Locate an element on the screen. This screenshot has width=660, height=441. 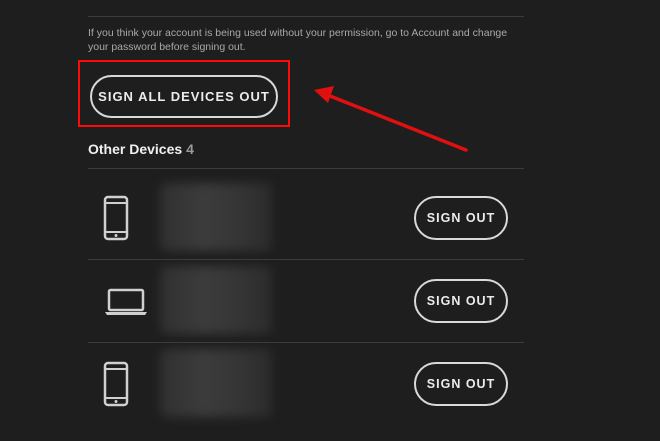
top-divider is located at coordinates (306, 16).